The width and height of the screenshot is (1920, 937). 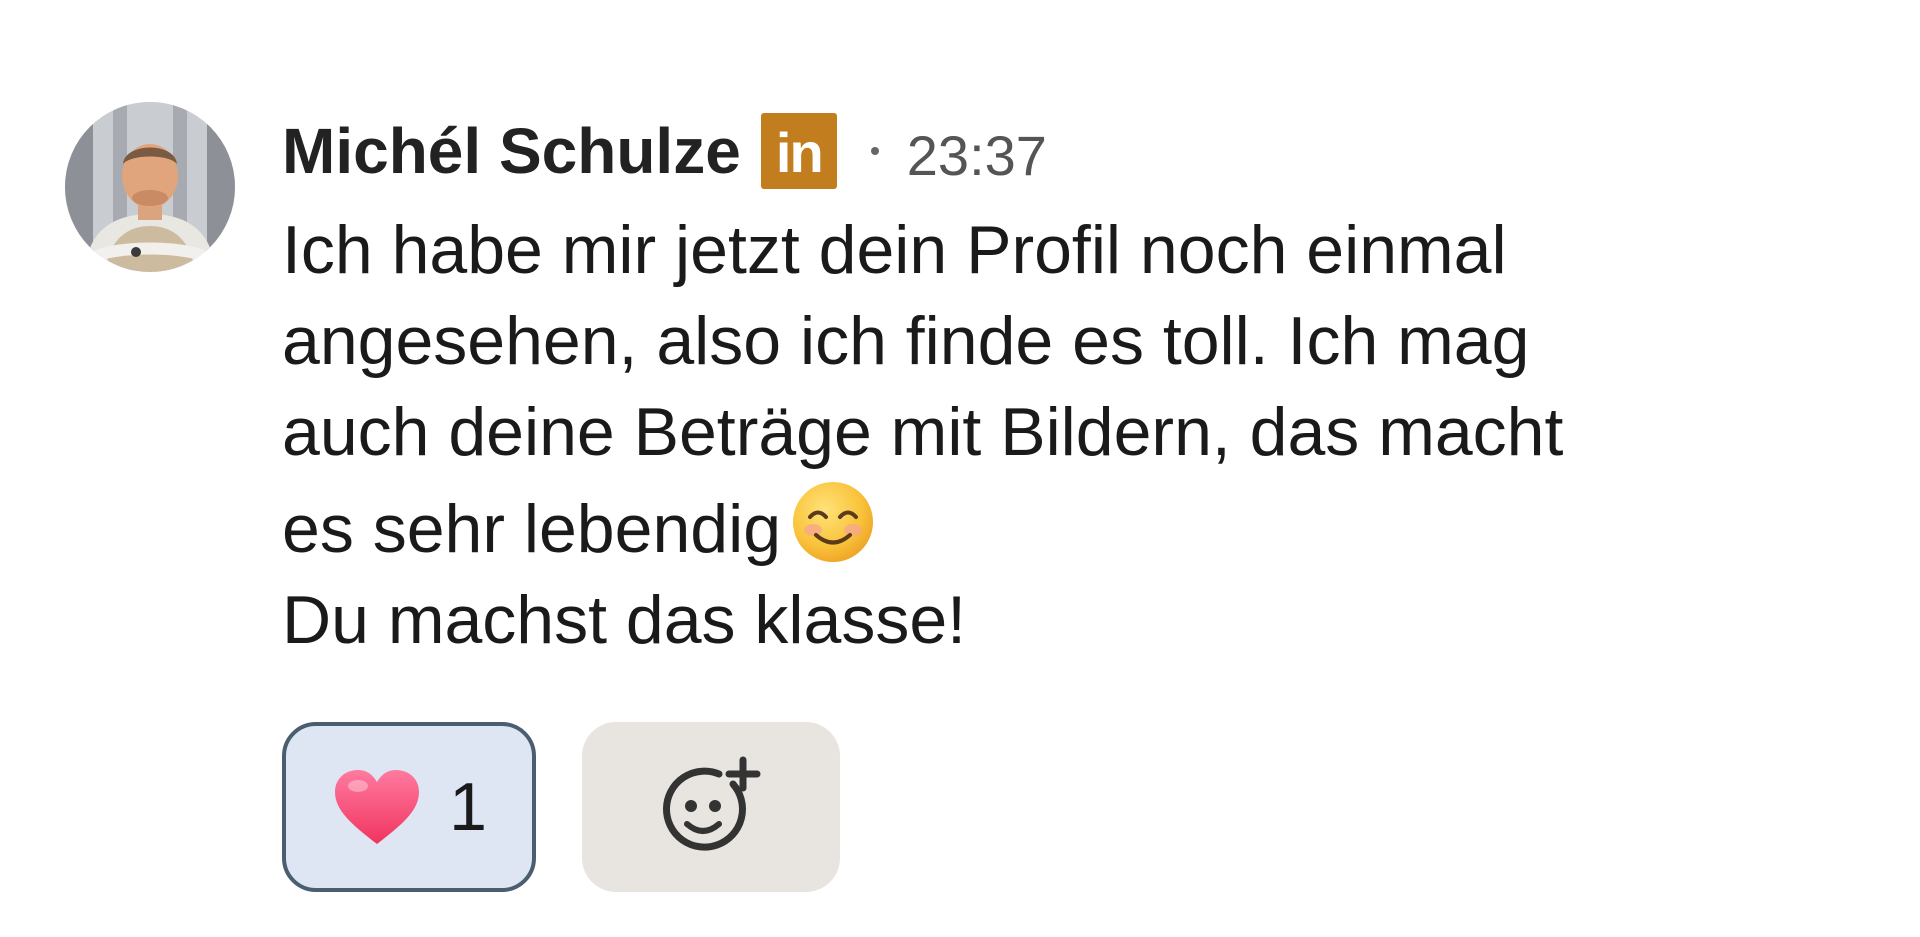 I want to click on reaction-count: 1, so click(x=468, y=807).